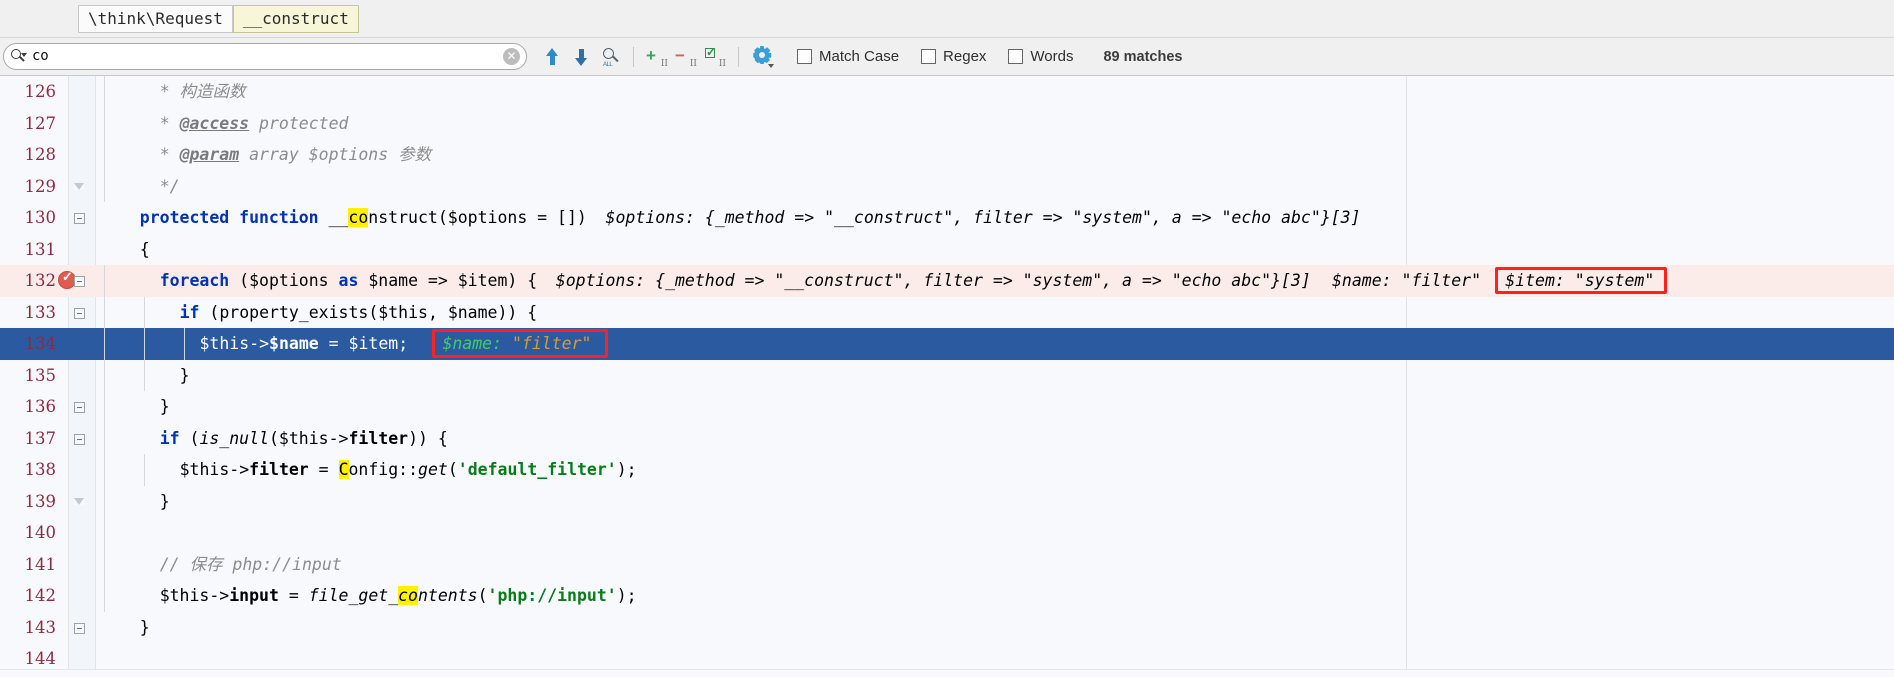 This screenshot has width=1894, height=677. What do you see at coordinates (516, 344) in the screenshot?
I see `inline-debug-hint-selected: $name: "filter"` at bounding box center [516, 344].